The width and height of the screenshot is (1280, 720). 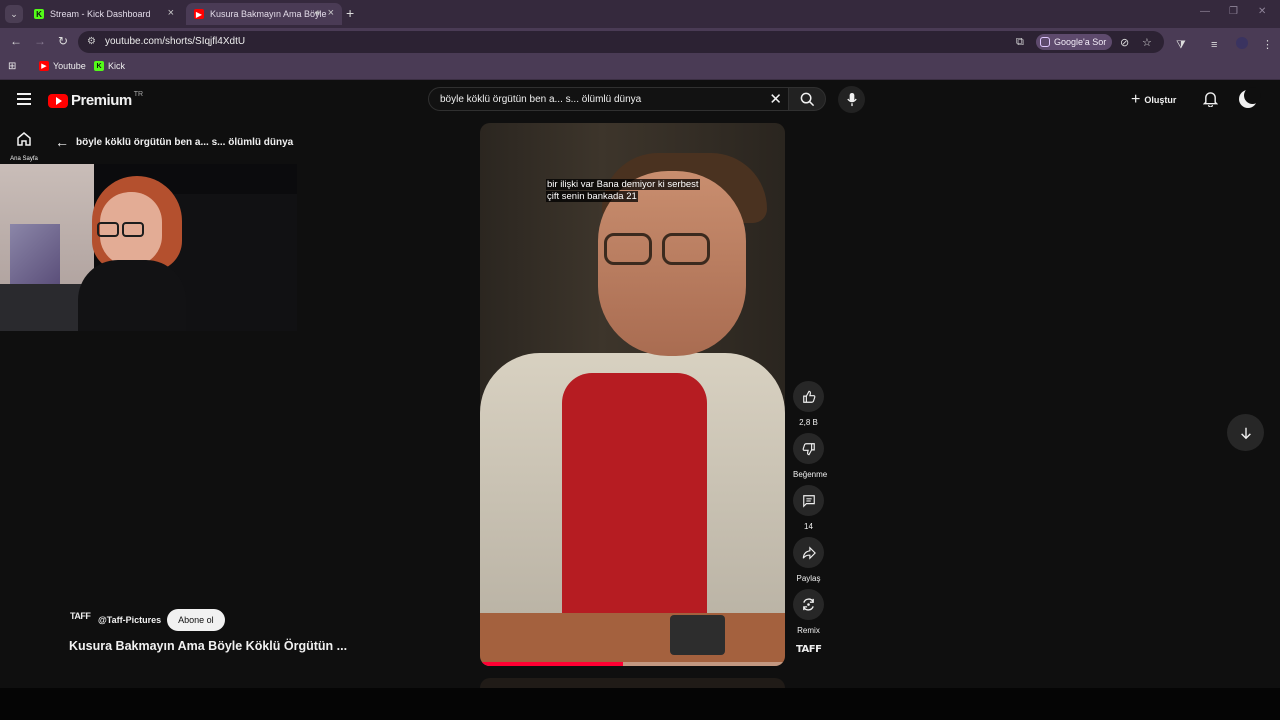 I want to click on create-button: + Oluştur, so click(x=1153, y=100).